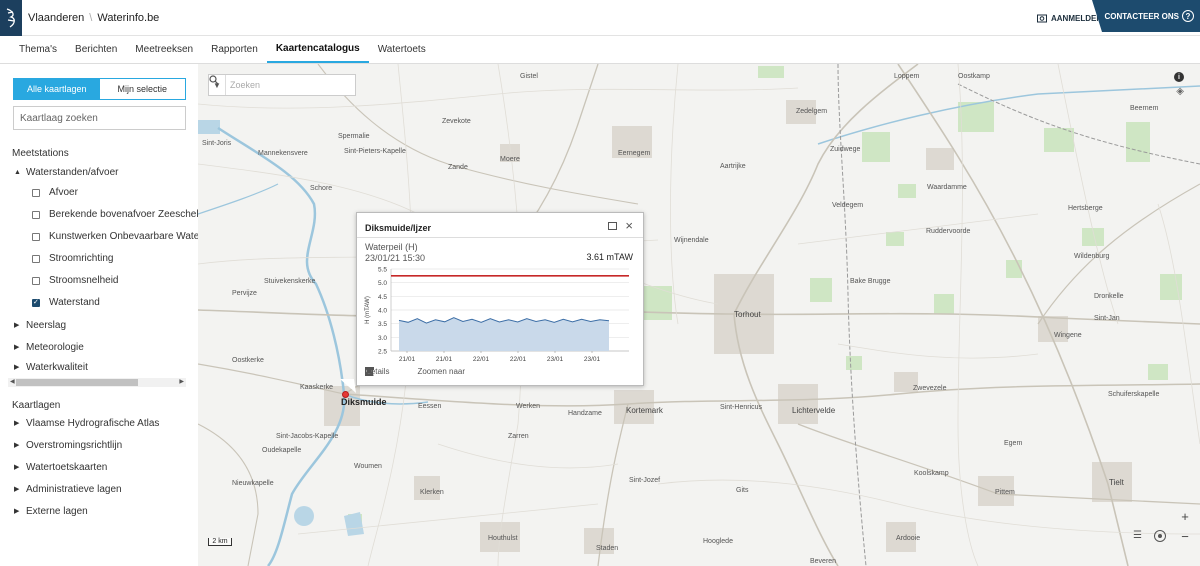 Image resolution: width=1200 pixels, height=566 pixels. I want to click on map-place-label: Egem, so click(1013, 443).